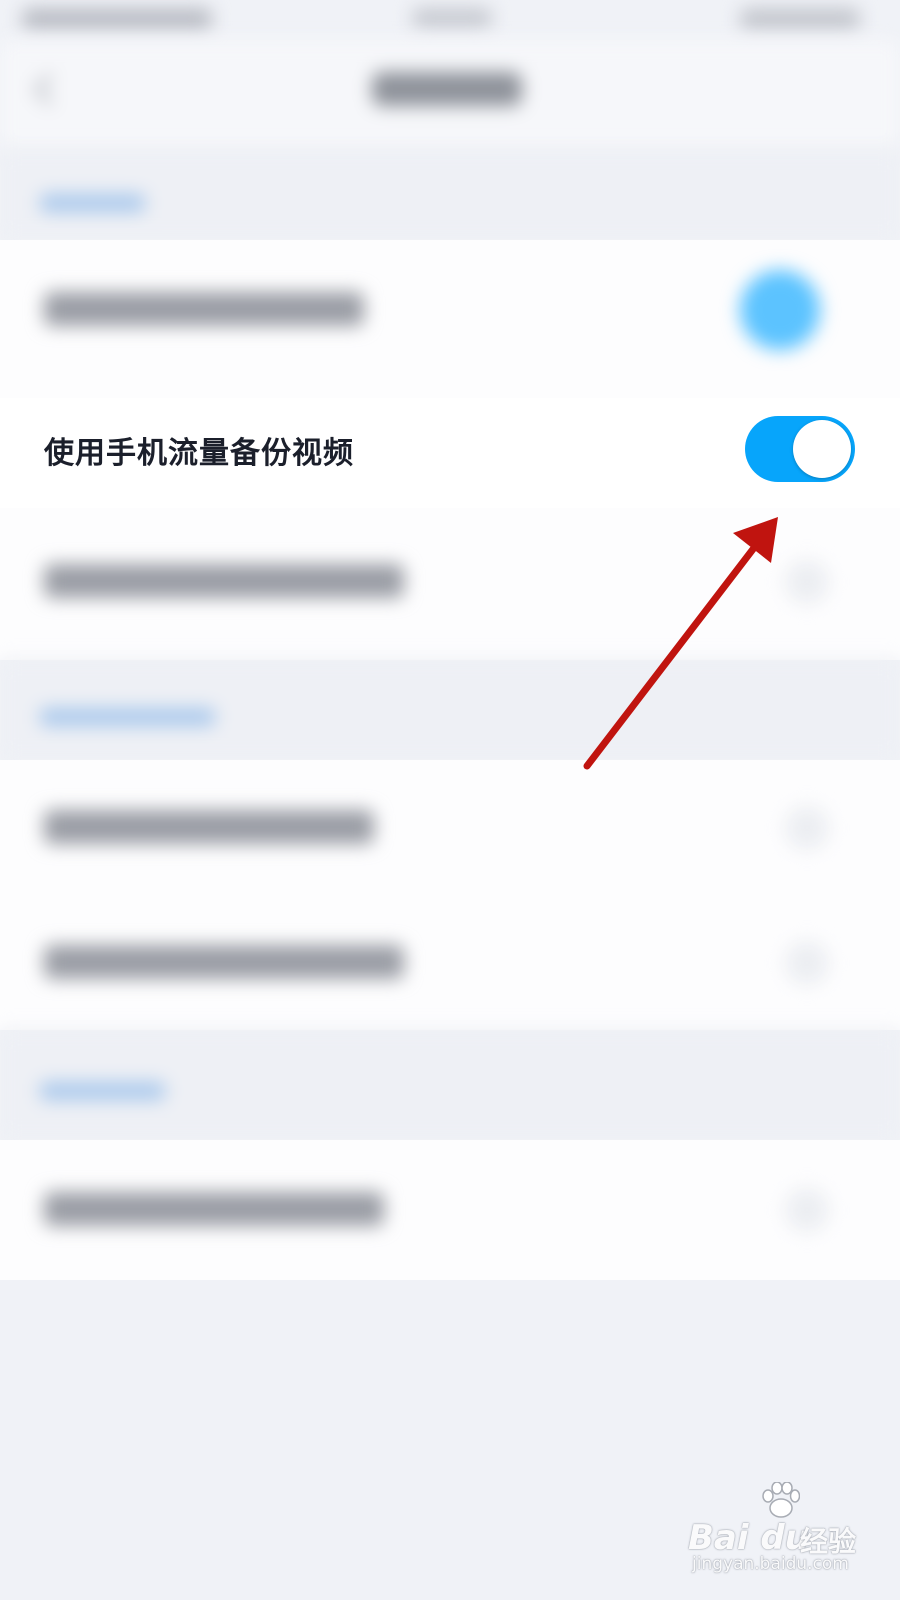  I want to click on status-bar, so click(450, 20).